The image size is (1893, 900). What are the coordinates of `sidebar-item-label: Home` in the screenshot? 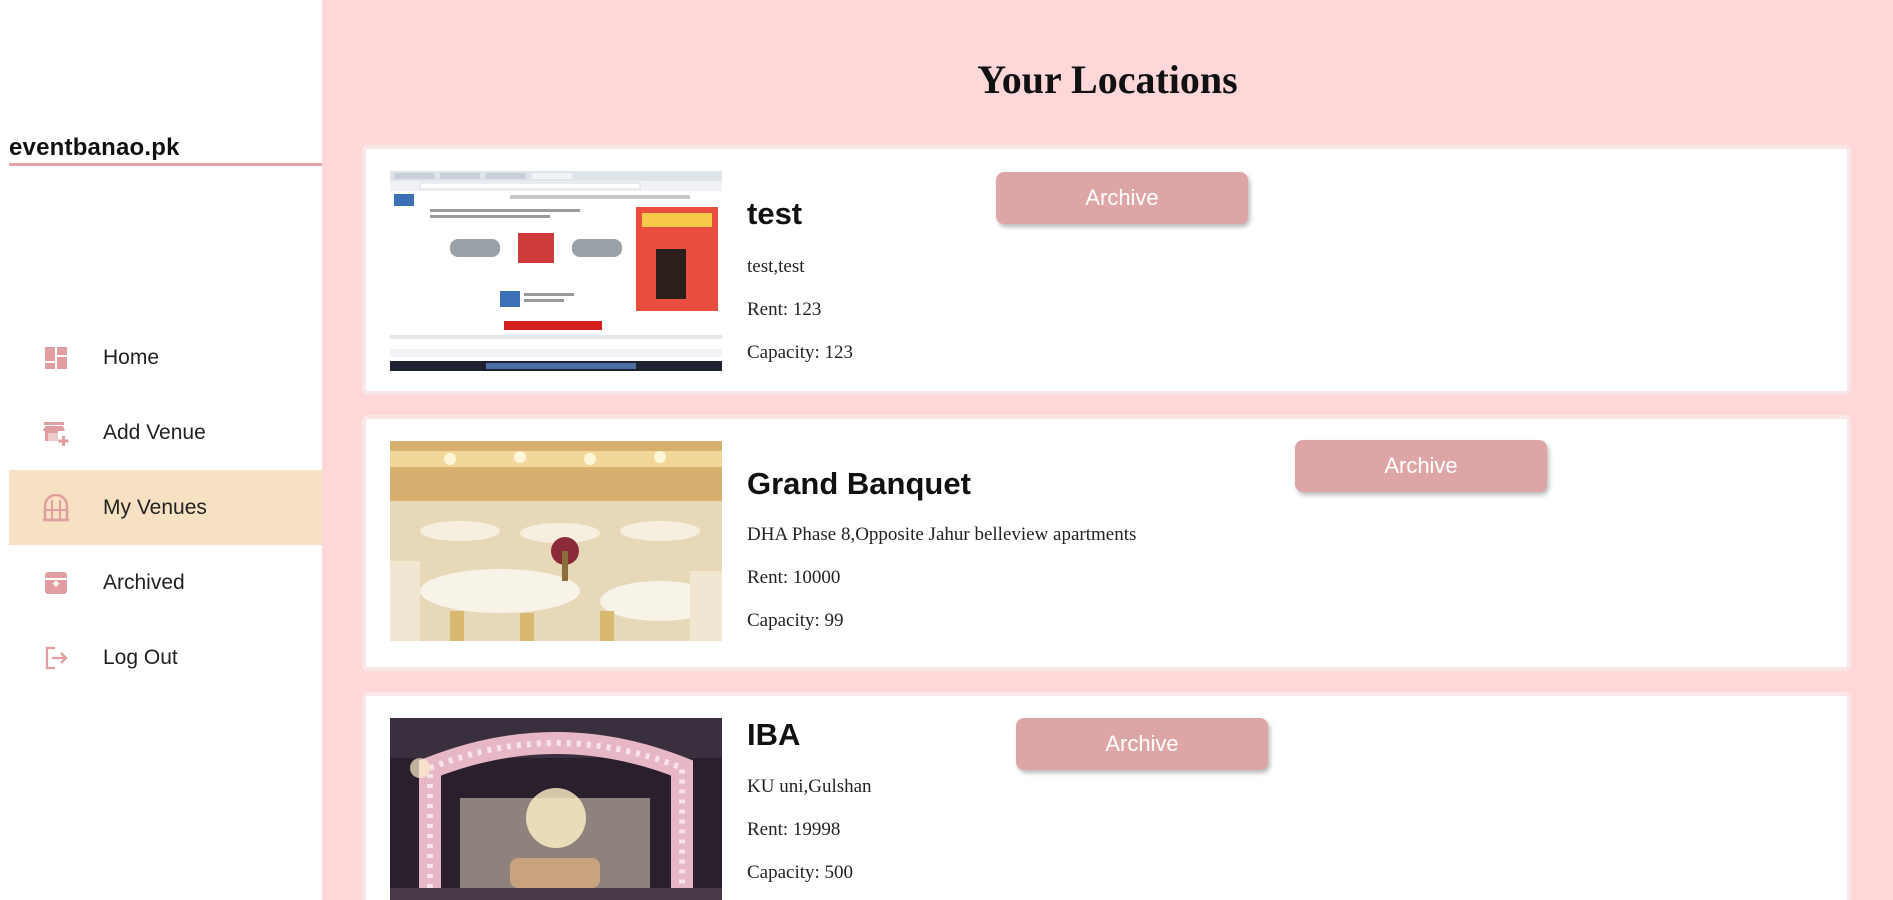 It's located at (131, 357).